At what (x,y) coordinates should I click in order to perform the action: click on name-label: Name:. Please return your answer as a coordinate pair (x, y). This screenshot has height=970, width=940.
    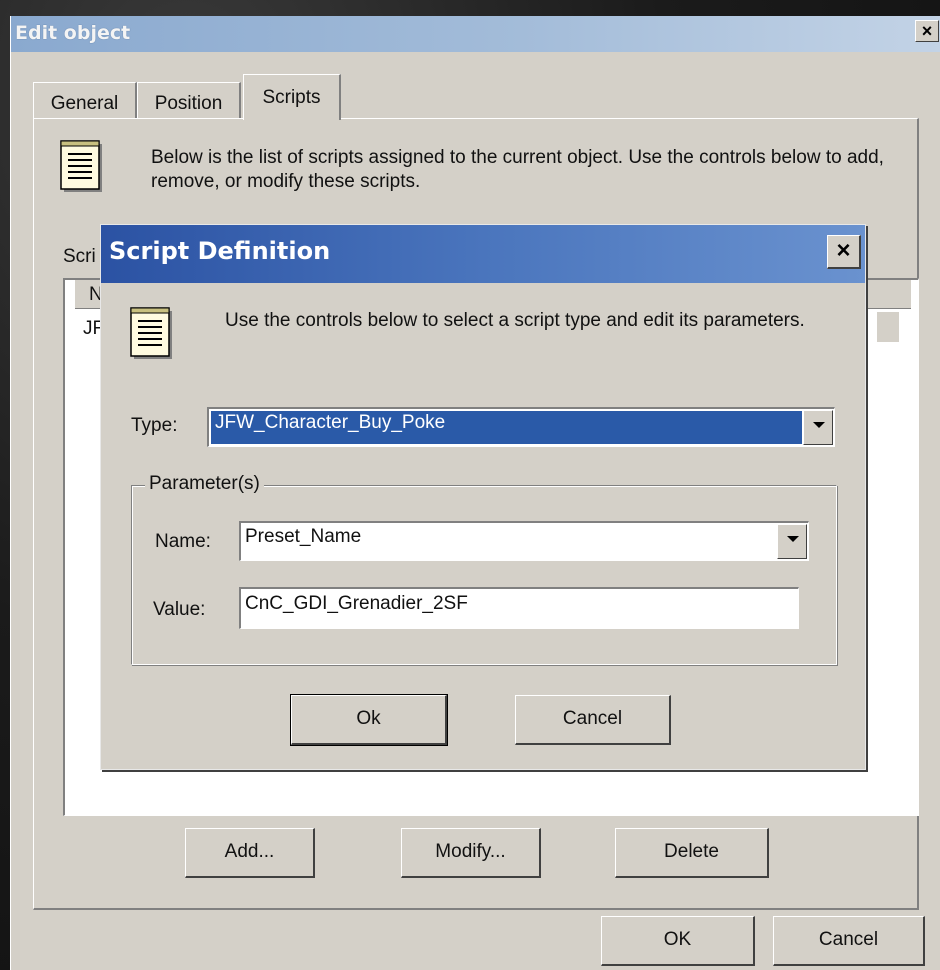
    Looking at the image, I should click on (183, 541).